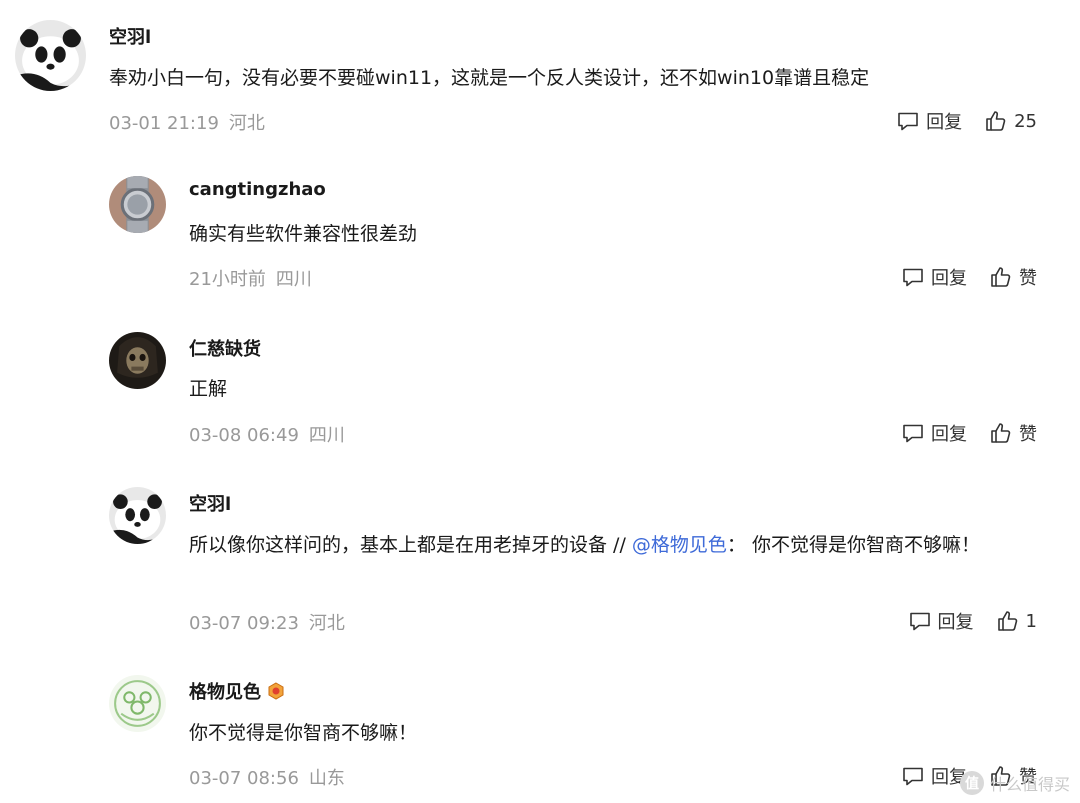  What do you see at coordinates (326, 623) in the screenshot?
I see `reply-location: 河北` at bounding box center [326, 623].